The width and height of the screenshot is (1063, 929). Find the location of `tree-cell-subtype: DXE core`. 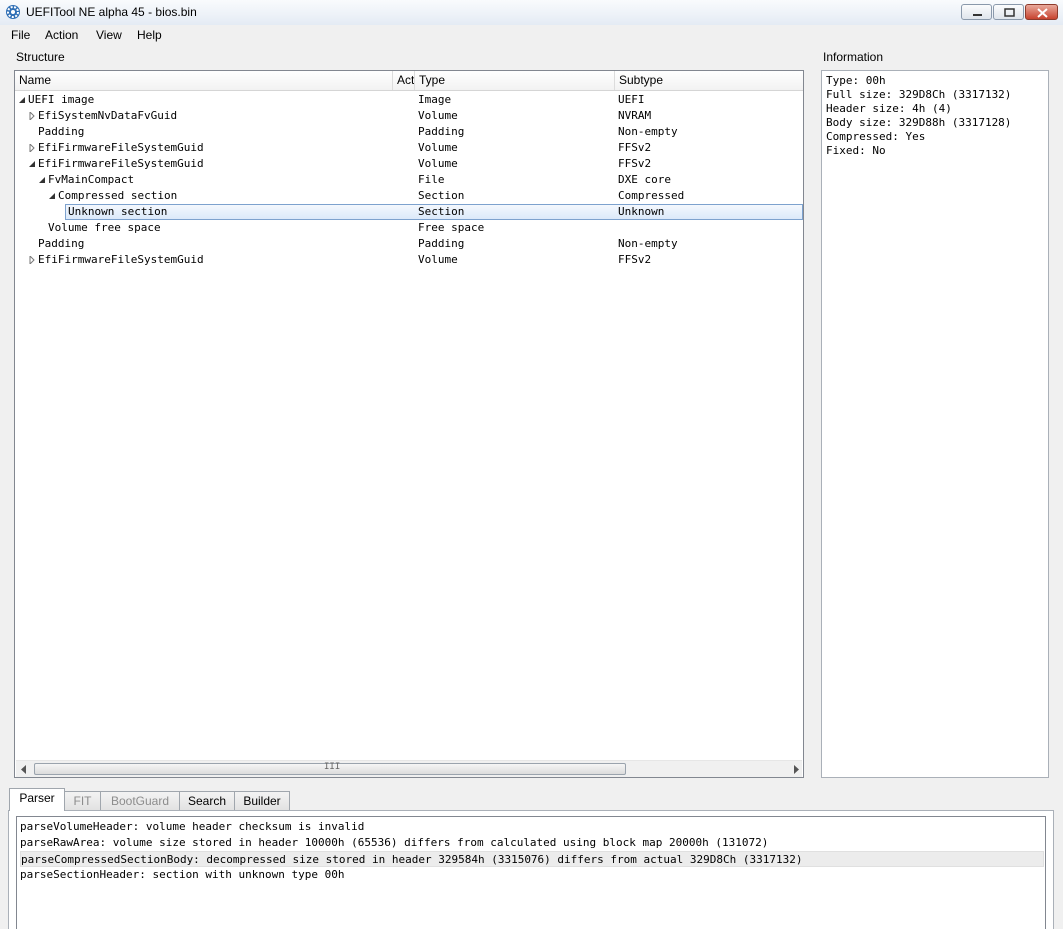

tree-cell-subtype: DXE core is located at coordinates (644, 179).